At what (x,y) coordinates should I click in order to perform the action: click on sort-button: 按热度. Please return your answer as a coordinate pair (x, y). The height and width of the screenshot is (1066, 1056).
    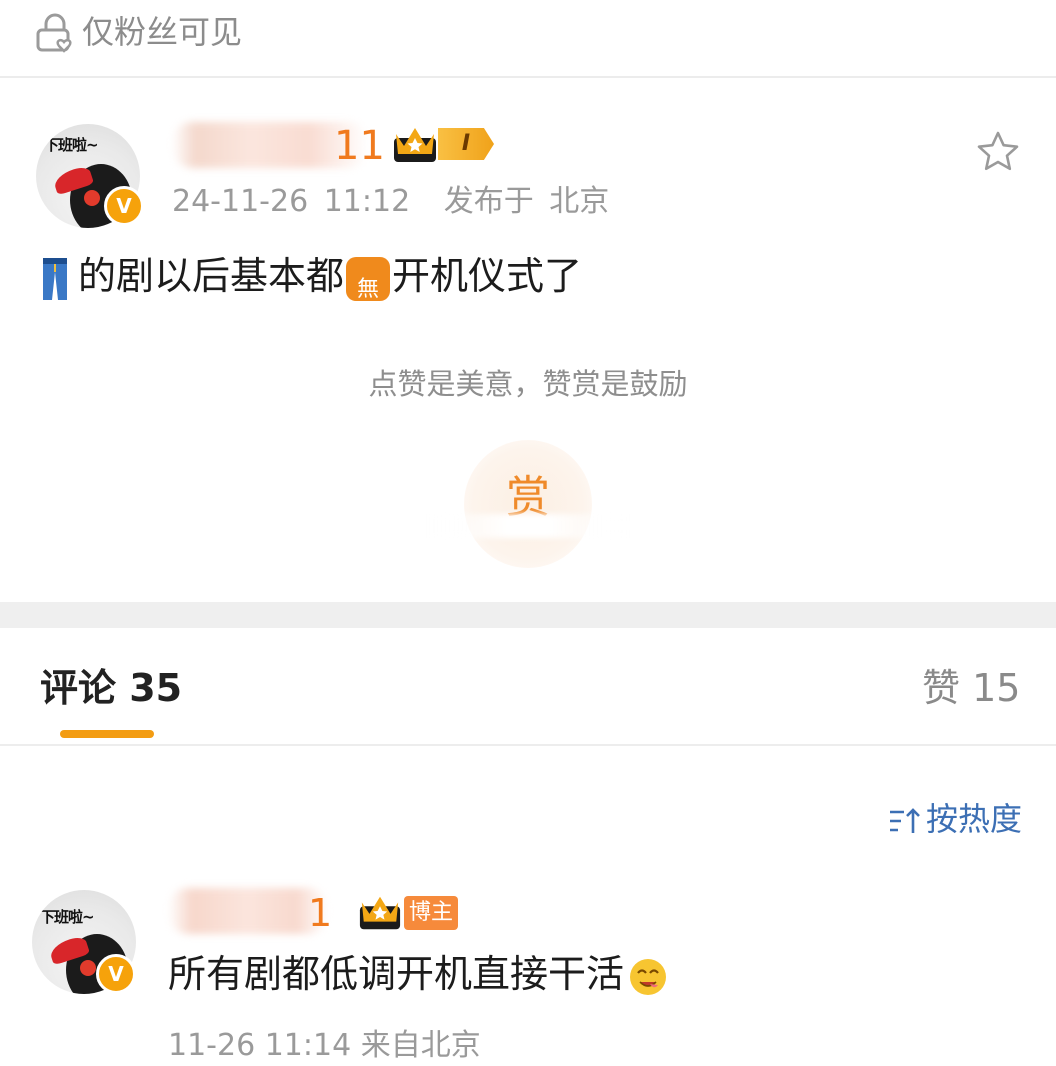
    Looking at the image, I should click on (955, 819).